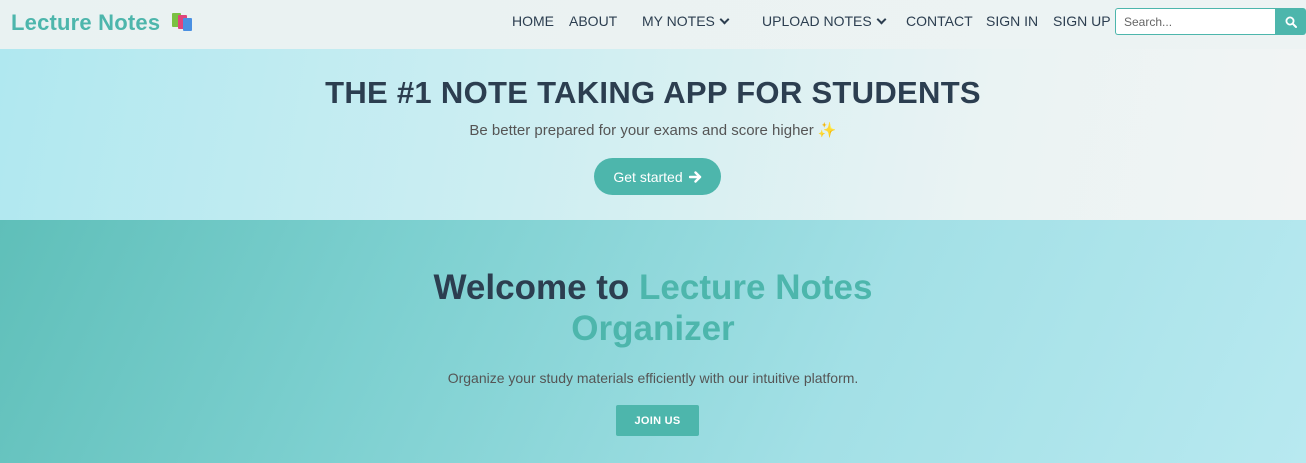 The image size is (1306, 463). Describe the element at coordinates (85, 23) in the screenshot. I see `brand-name: Lecture Notes` at that location.